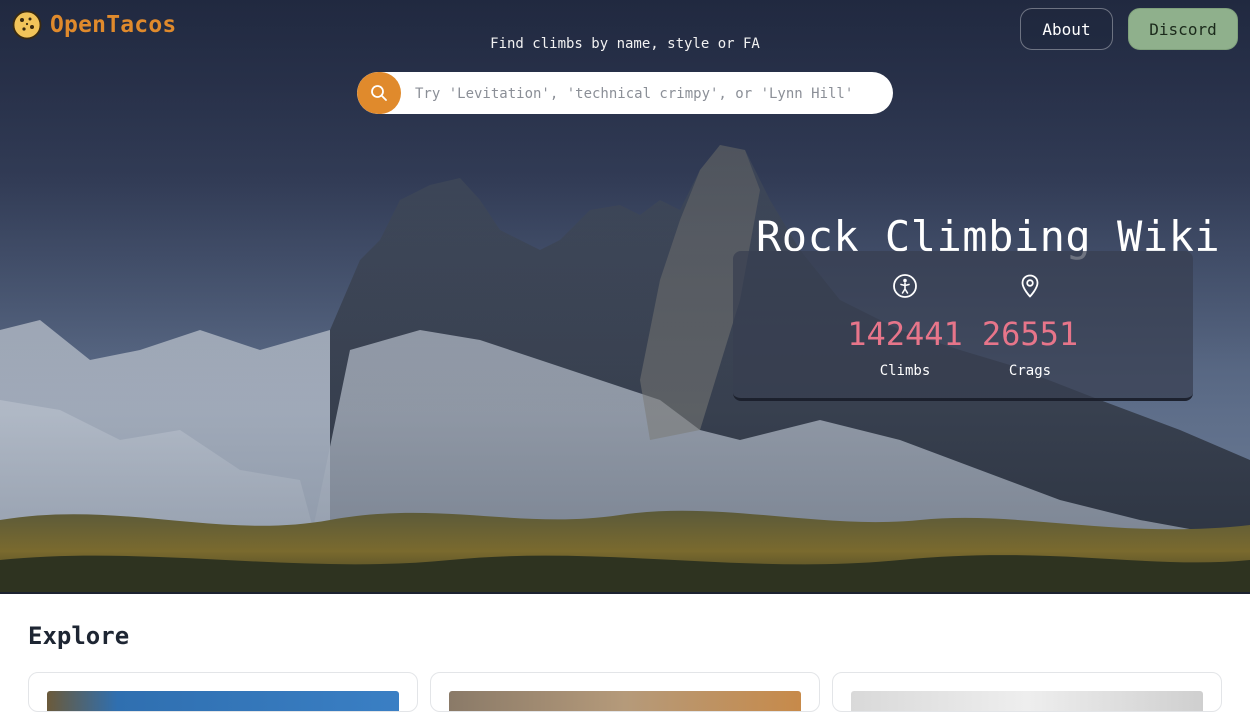 This screenshot has width=1250, height=712. What do you see at coordinates (1030, 371) in the screenshot?
I see `crags-label: Crags` at bounding box center [1030, 371].